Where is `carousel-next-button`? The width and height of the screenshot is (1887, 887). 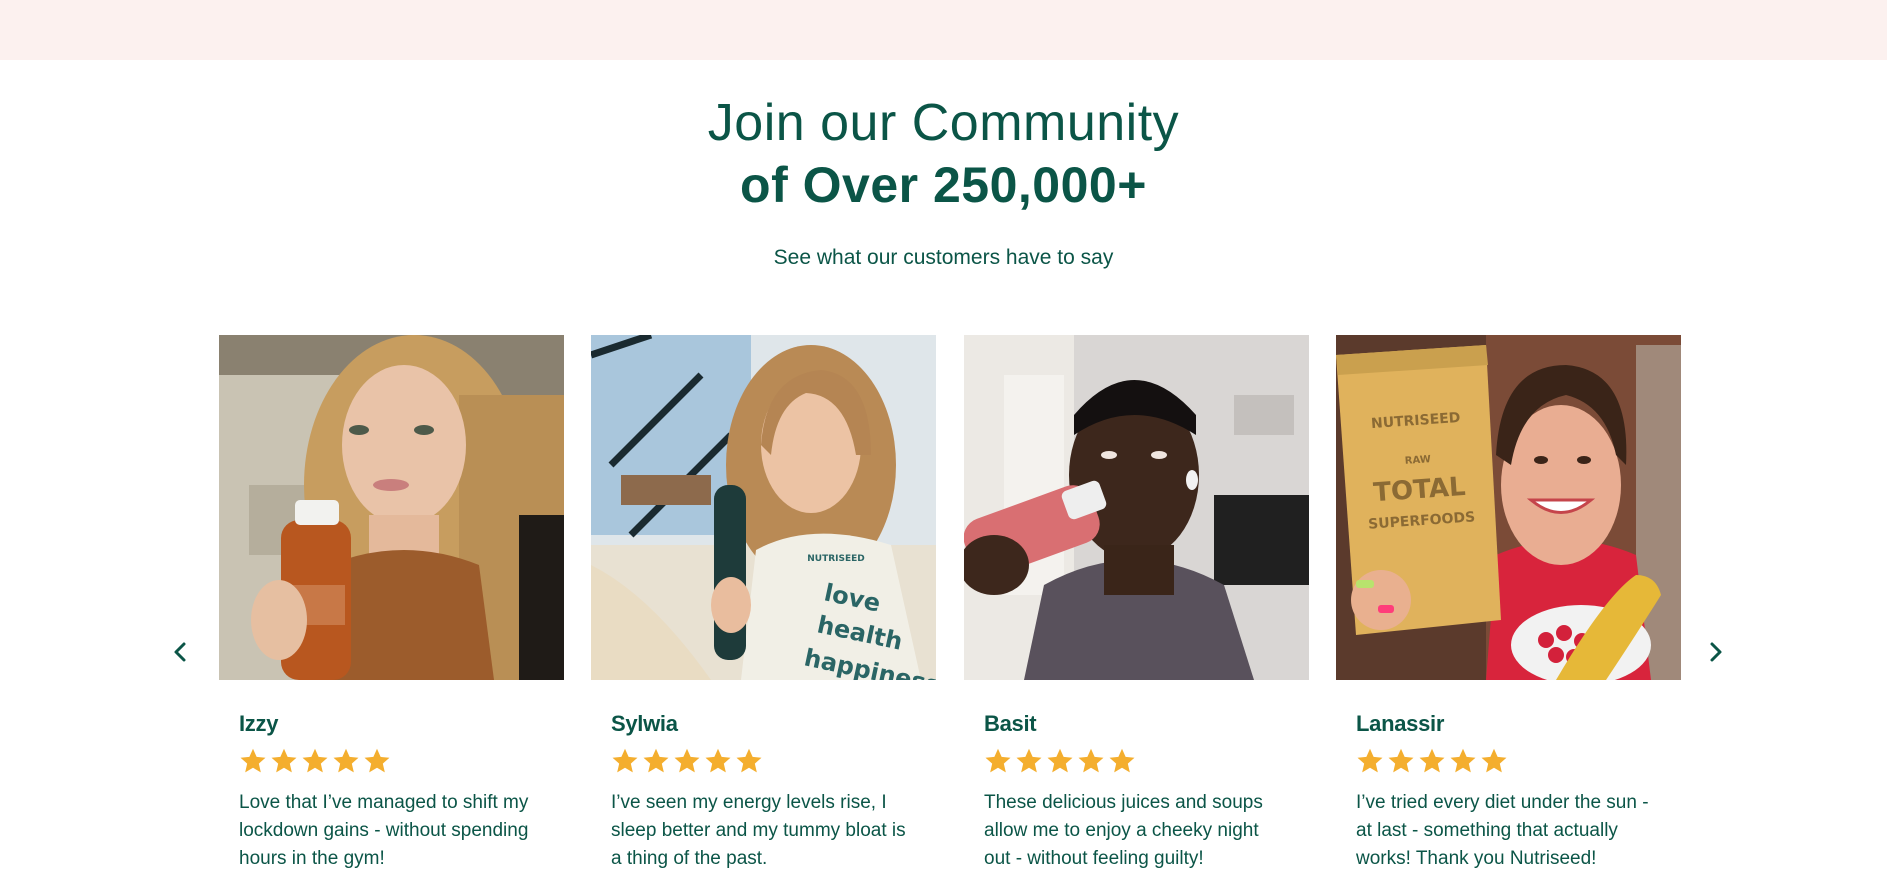 carousel-next-button is located at coordinates (1715, 652).